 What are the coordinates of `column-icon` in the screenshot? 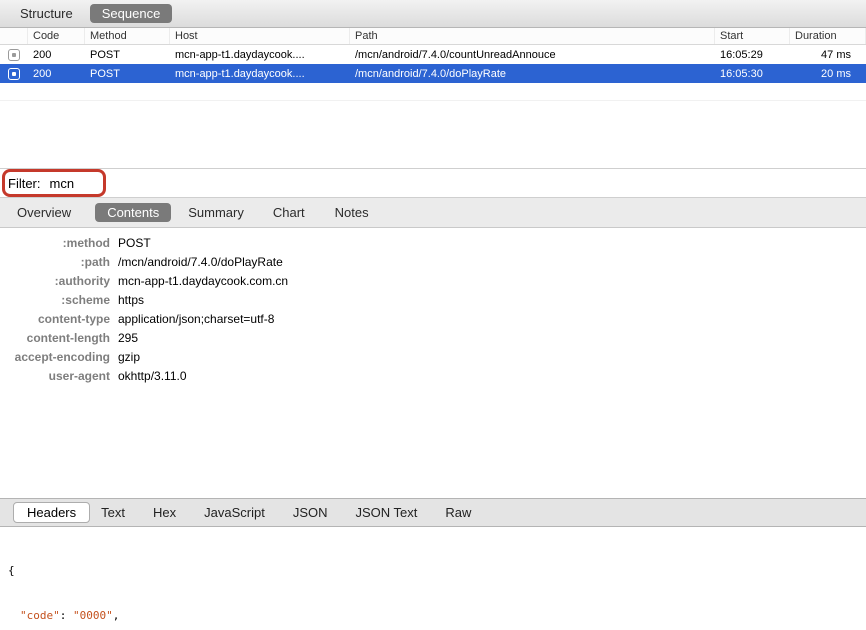 It's located at (14, 36).